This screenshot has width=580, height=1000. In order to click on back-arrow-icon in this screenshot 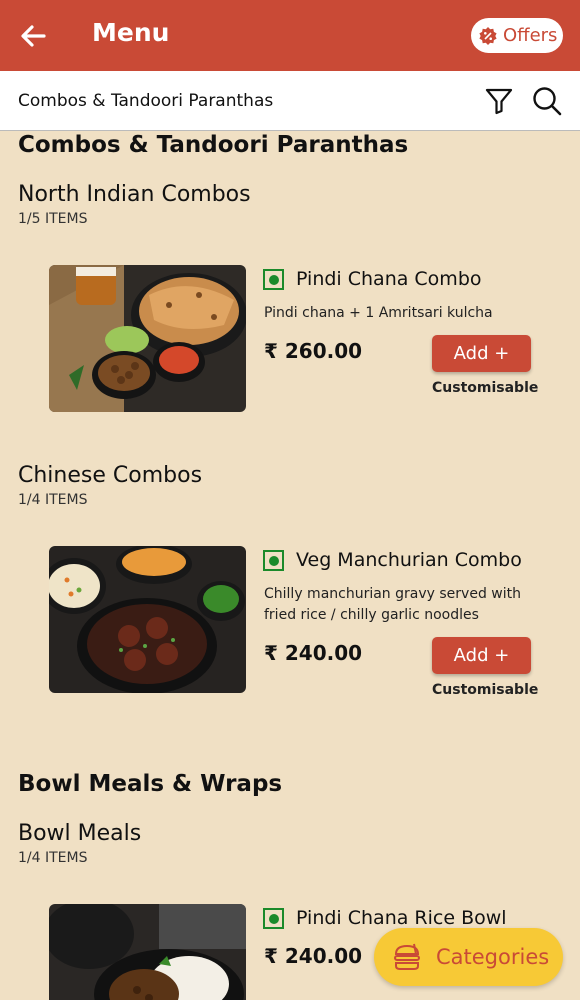, I will do `click(33, 36)`.